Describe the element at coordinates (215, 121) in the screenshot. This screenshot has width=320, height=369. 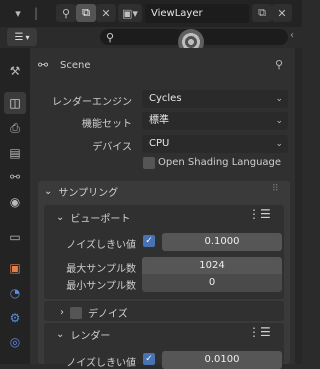
I see `feature-set-dropdown: 標準 ⌄` at that location.